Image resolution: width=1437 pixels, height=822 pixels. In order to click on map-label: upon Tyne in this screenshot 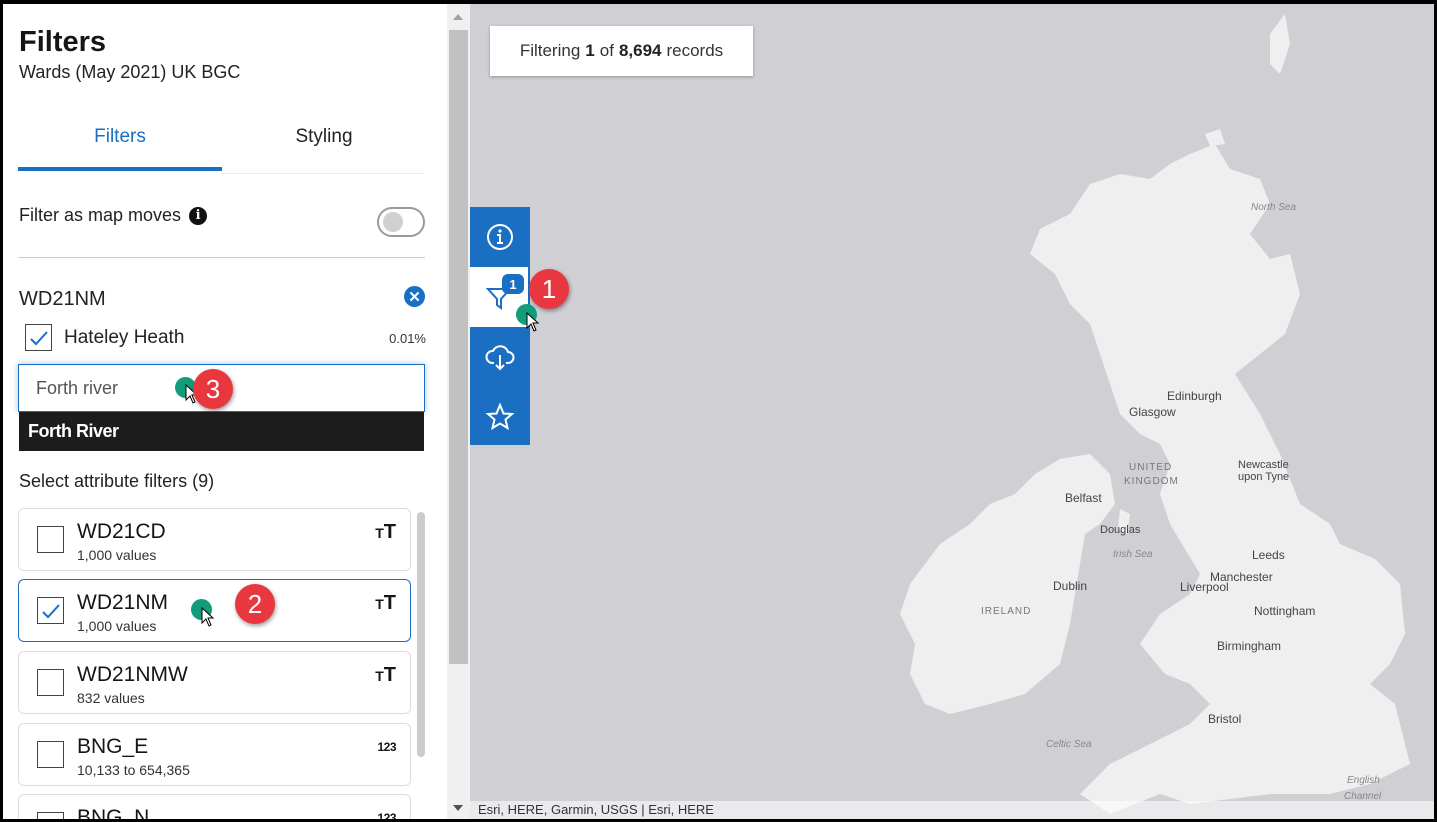, I will do `click(1264, 477)`.